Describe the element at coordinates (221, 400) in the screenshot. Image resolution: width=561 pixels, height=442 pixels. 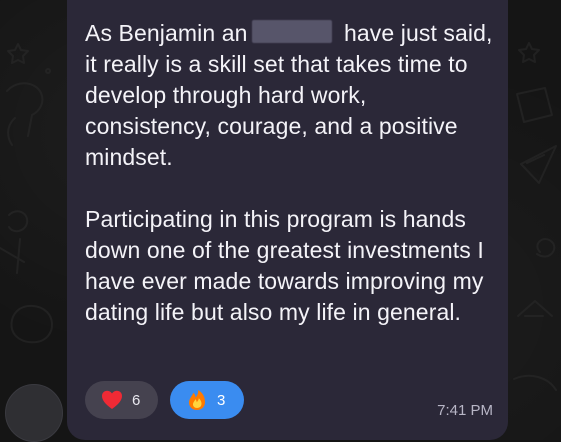
I see `fire-reaction-count: 3` at that location.